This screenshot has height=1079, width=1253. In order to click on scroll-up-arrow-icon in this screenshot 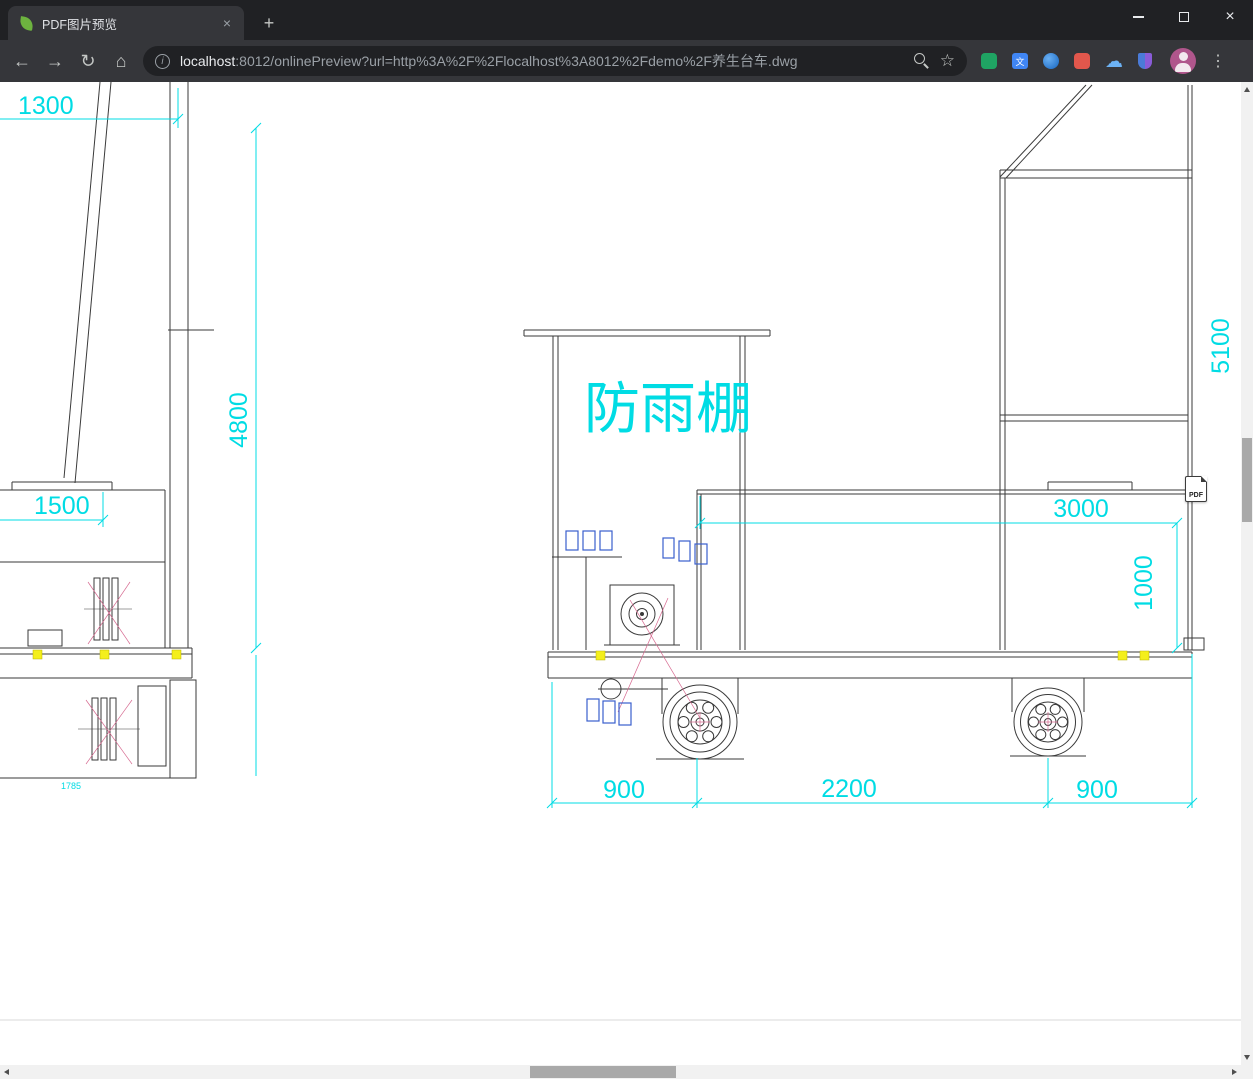, I will do `click(1247, 89)`.